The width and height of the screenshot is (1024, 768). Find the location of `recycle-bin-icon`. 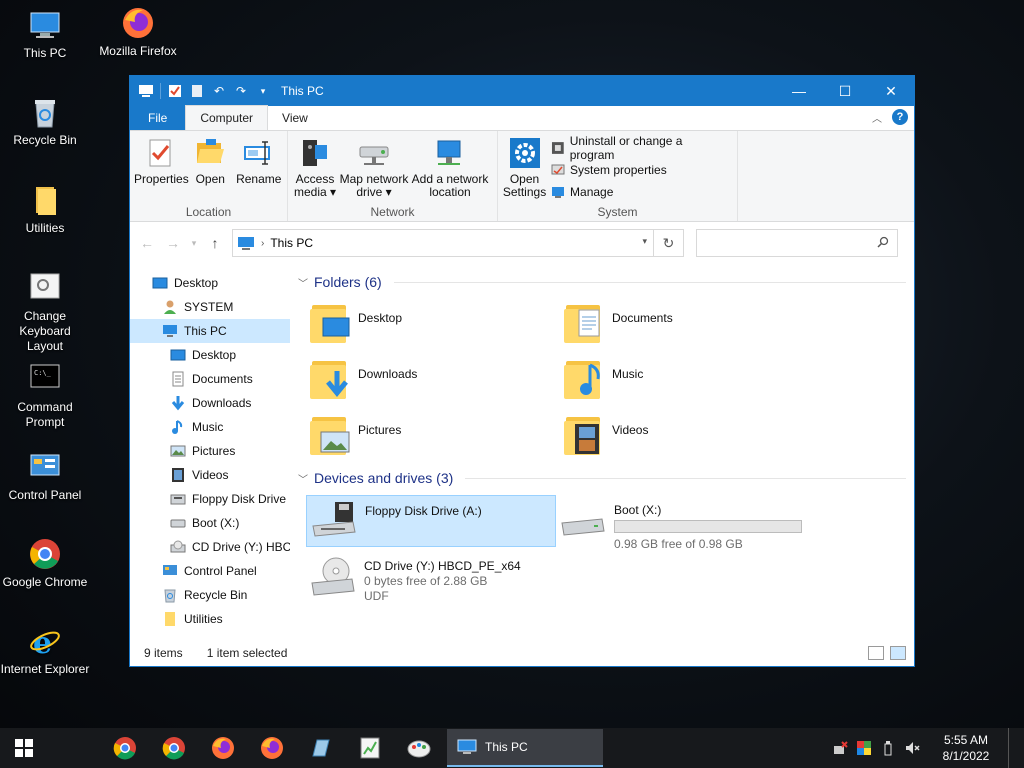

recycle-bin-icon is located at coordinates (45, 112).